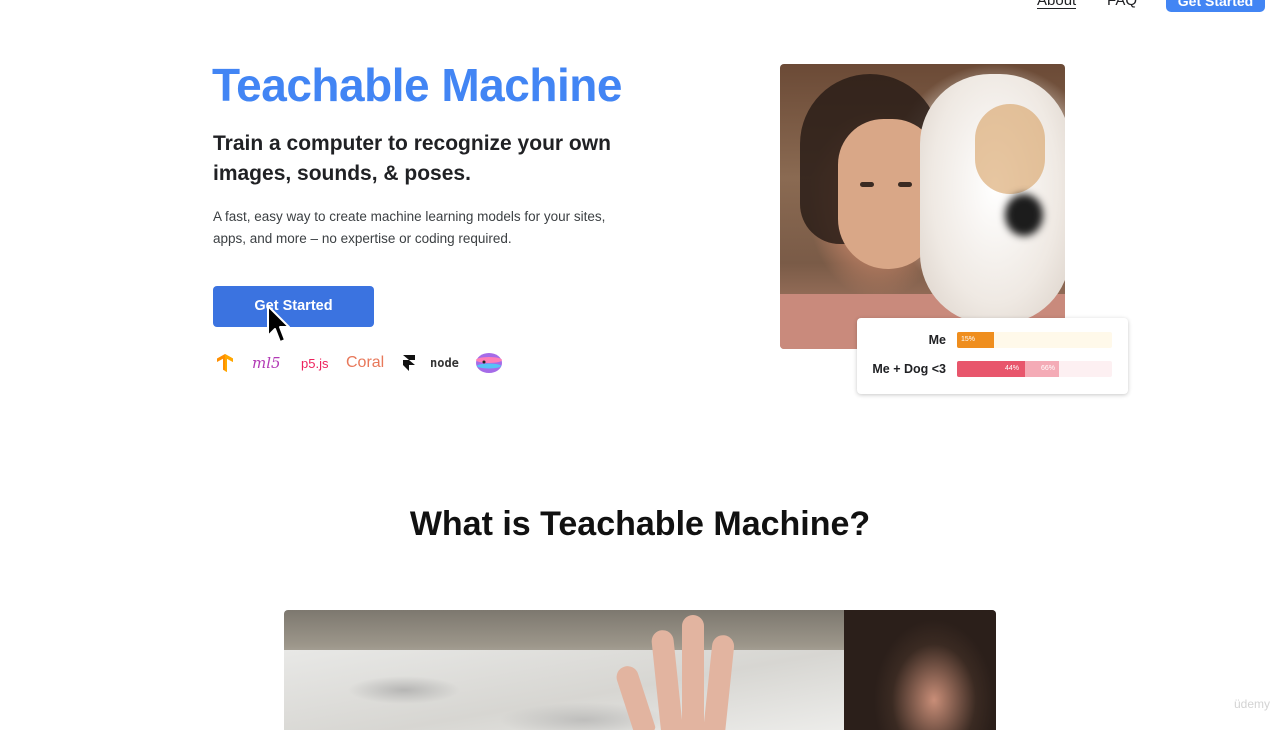 Image resolution: width=1280 pixels, height=730 pixels. Describe the element at coordinates (225, 363) in the screenshot. I see `tensorflow-logo-icon` at that location.